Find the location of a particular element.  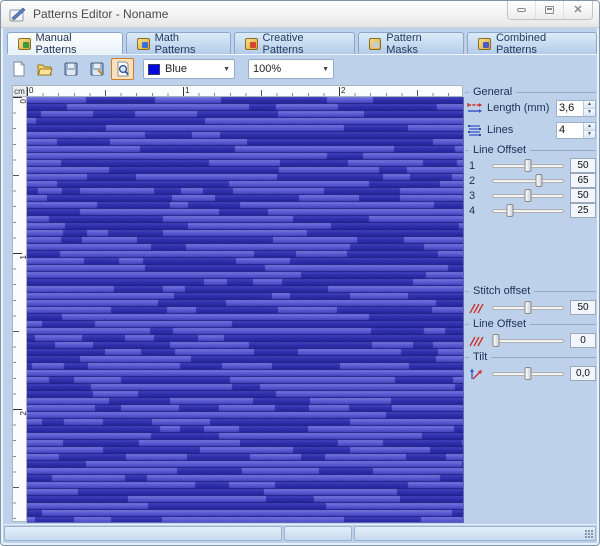

length-spinner: ▲ ▼ is located at coordinates (576, 108).